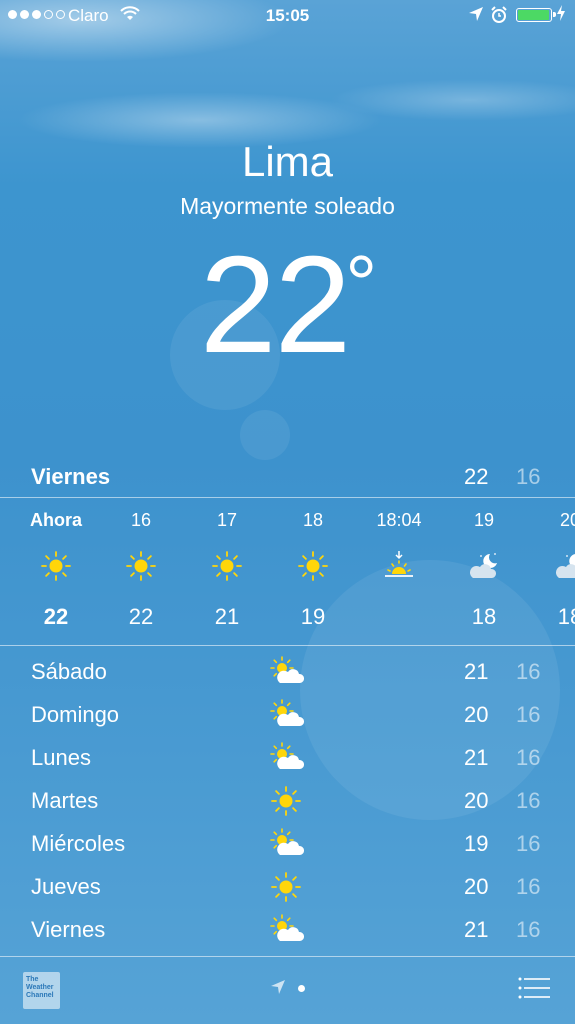 The width and height of the screenshot is (575, 1024). Describe the element at coordinates (66, 886) in the screenshot. I see `day-name: Jueves` at that location.